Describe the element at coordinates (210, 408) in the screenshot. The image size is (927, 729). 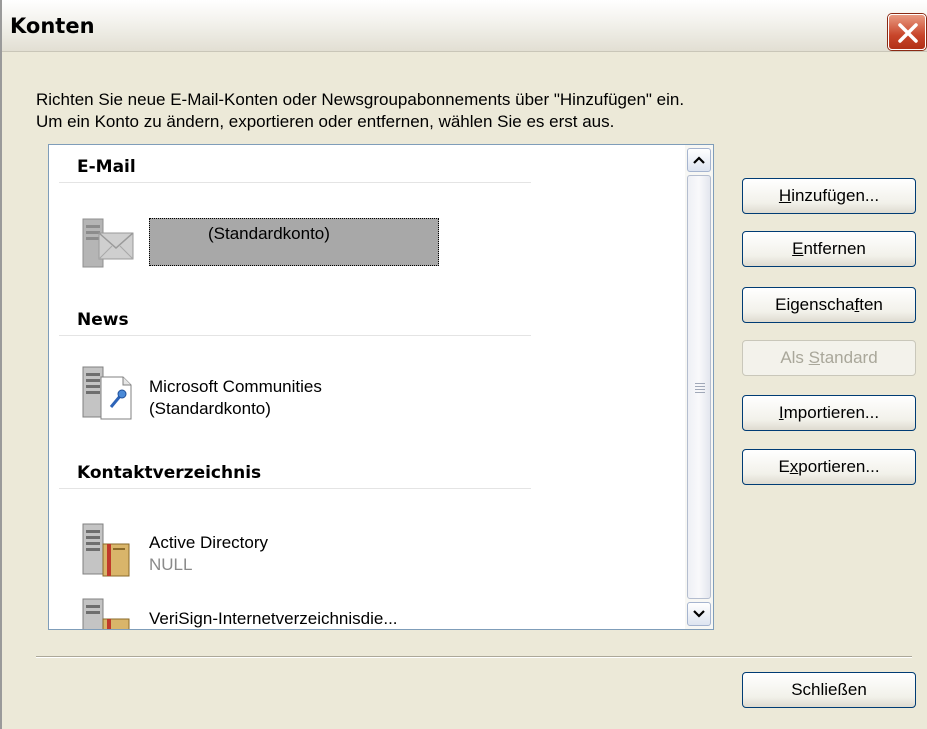
I see `account-line-2: (Standardkonto)` at that location.